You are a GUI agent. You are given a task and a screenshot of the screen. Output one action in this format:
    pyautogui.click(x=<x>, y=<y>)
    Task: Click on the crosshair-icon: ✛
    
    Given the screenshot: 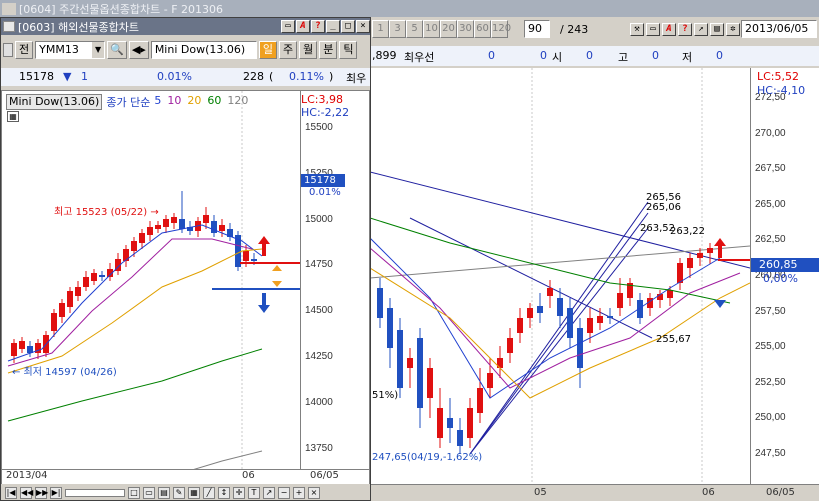 What is the action you would take?
    pyautogui.click(x=239, y=492)
    